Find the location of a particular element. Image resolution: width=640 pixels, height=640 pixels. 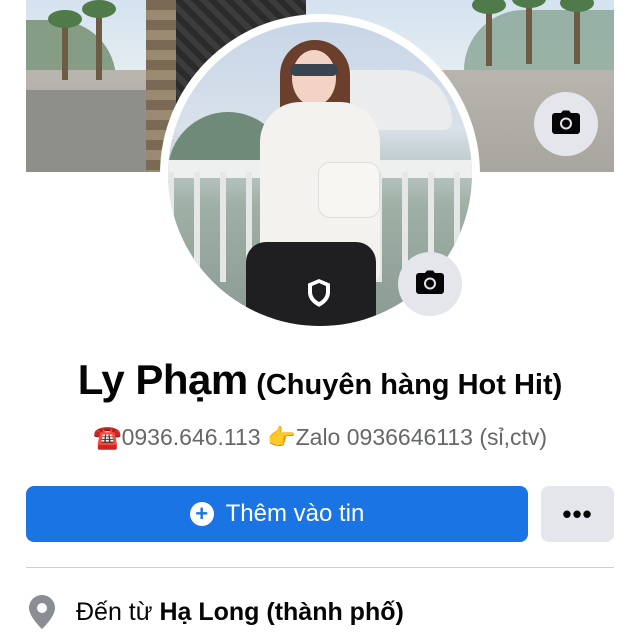

hometown-place: Hạ Long (thành phố) is located at coordinates (281, 612).